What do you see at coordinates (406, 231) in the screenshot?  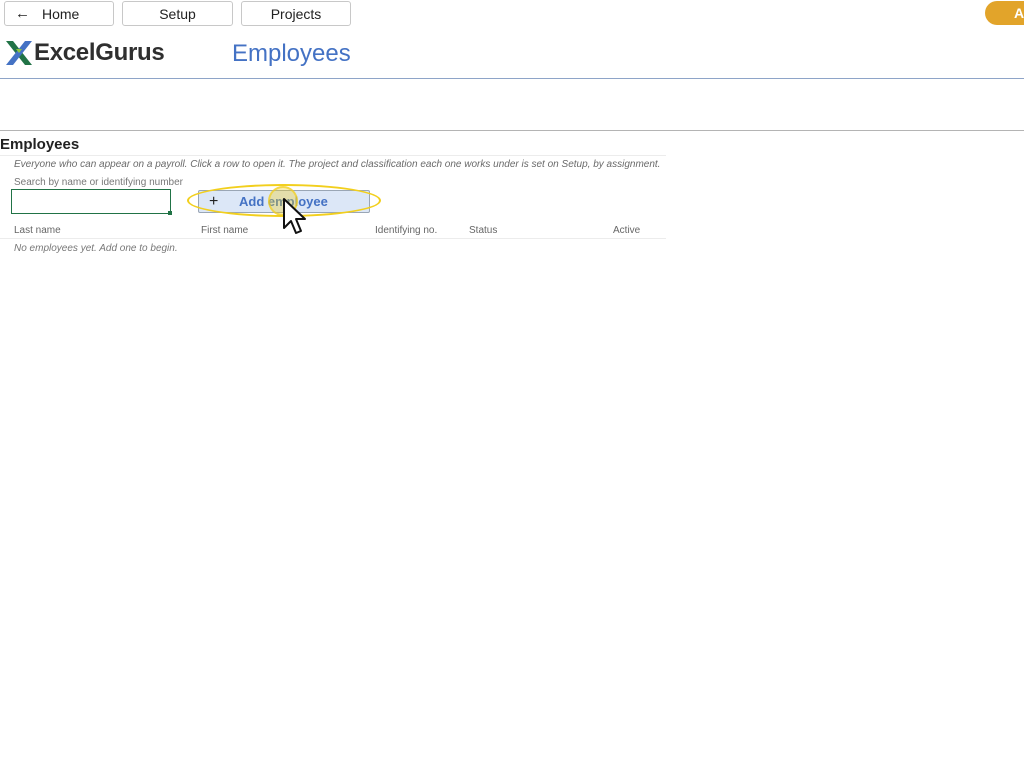 I see `column-header-identifying-no: Identifying no.` at bounding box center [406, 231].